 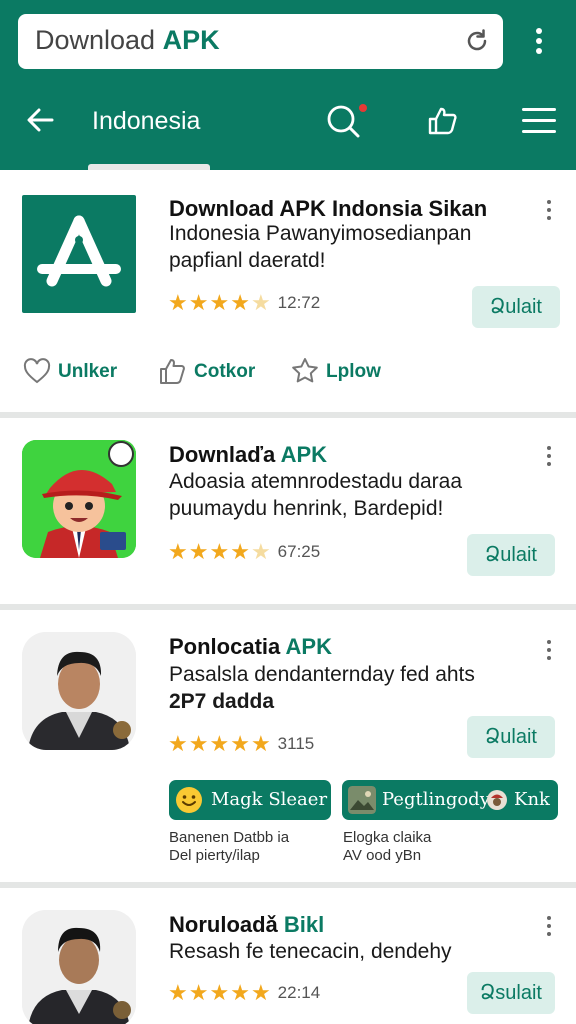 I want to click on rating-value: 12:72, so click(x=299, y=302).